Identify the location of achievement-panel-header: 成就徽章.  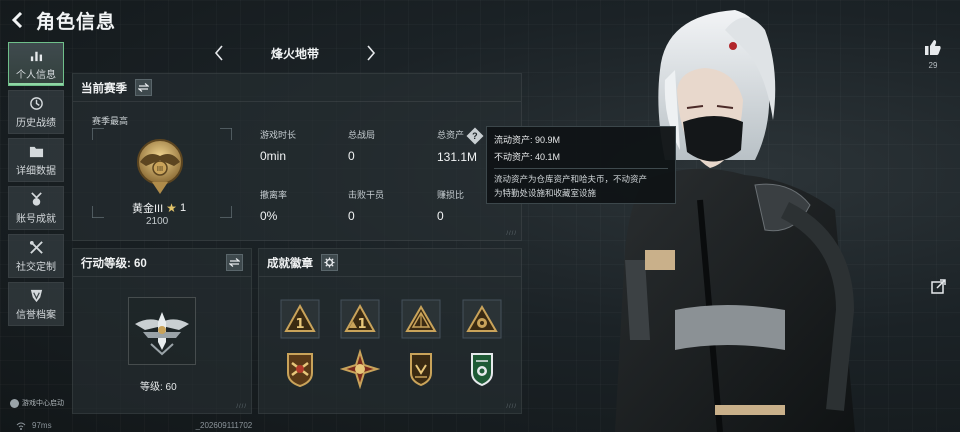
(390, 263).